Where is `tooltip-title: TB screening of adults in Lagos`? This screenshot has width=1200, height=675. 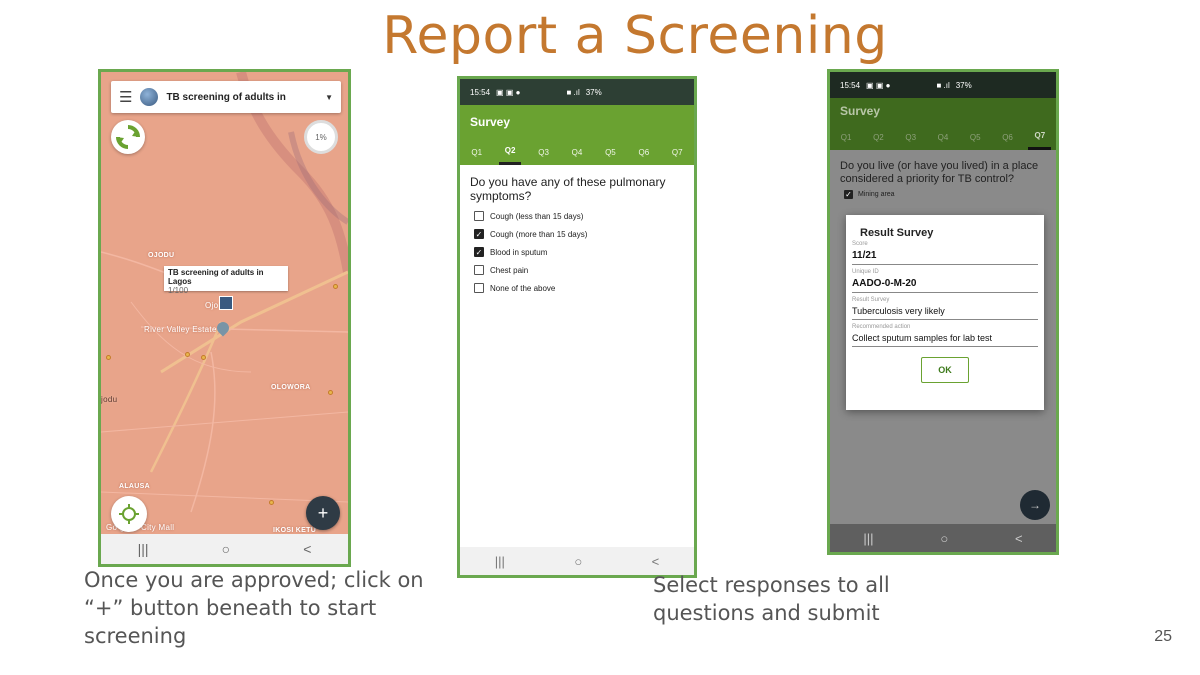
tooltip-title: TB screening of adults in Lagos is located at coordinates (216, 277).